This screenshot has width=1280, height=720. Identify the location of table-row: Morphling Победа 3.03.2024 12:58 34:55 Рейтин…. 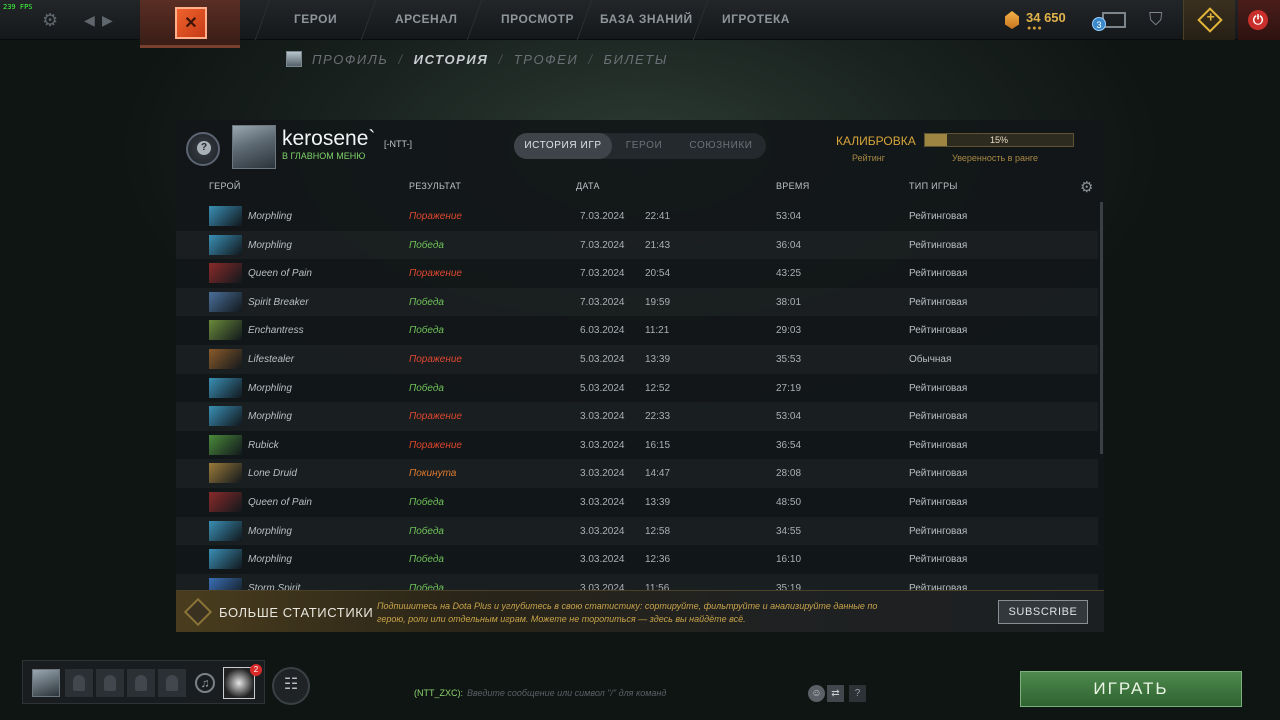
(637, 531).